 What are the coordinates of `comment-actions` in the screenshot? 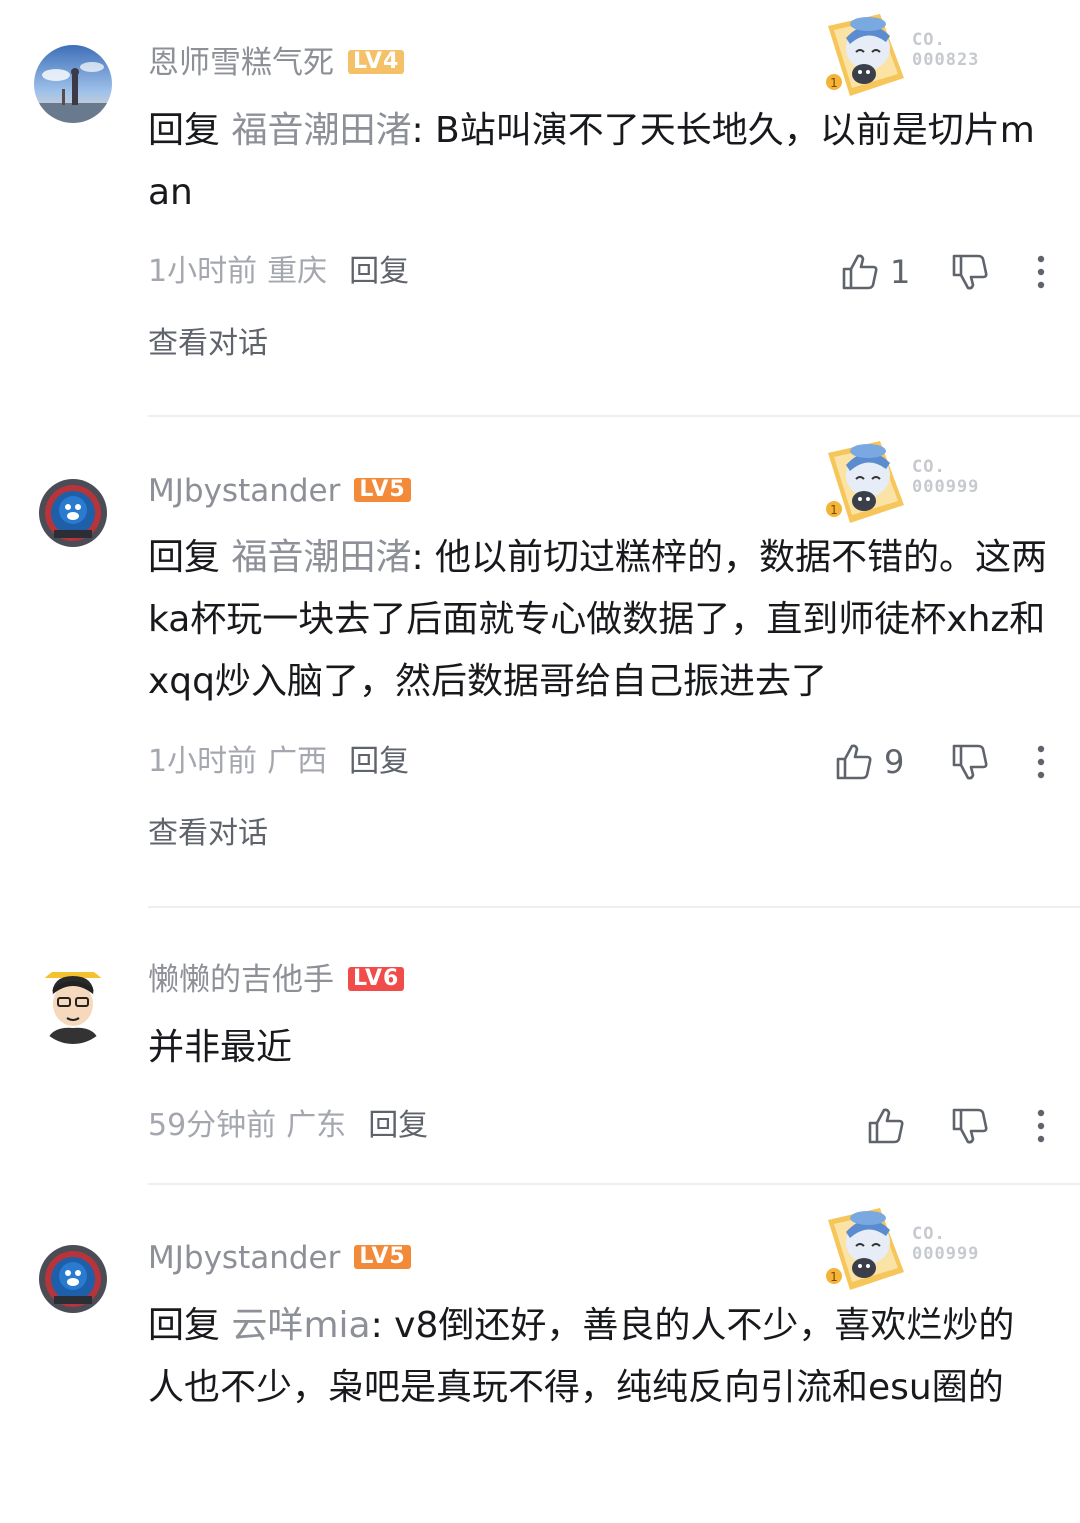 It's located at (950, 1126).